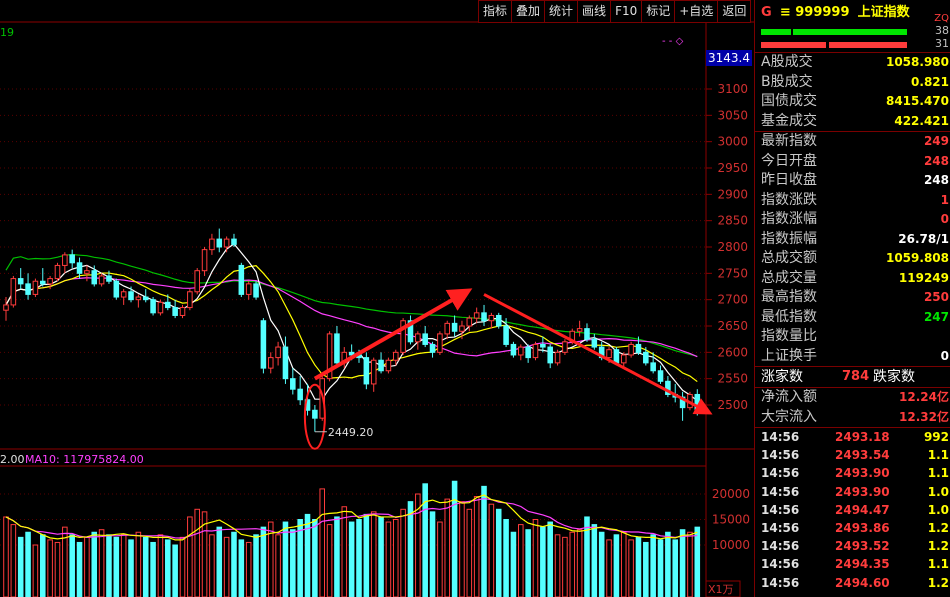  I want to click on toolbar-button-0: 指标, so click(495, 11).